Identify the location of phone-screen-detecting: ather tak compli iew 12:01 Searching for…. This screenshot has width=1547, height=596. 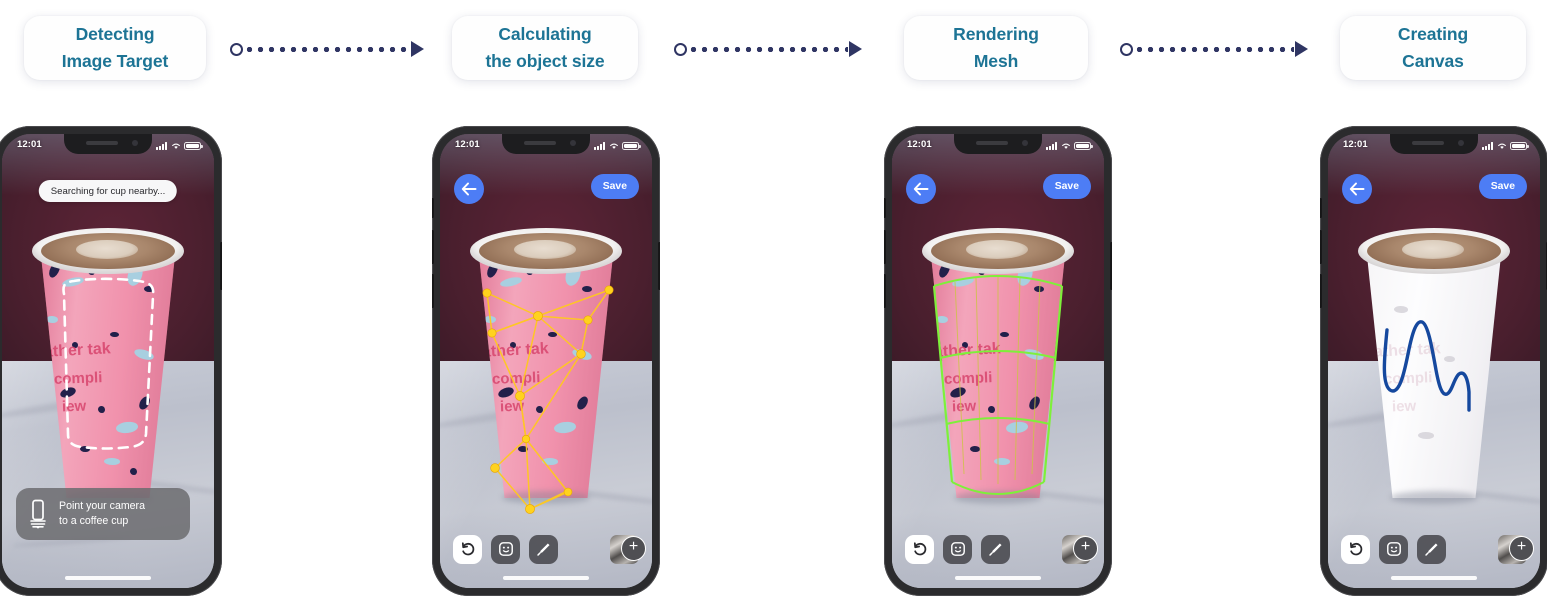
(108, 361).